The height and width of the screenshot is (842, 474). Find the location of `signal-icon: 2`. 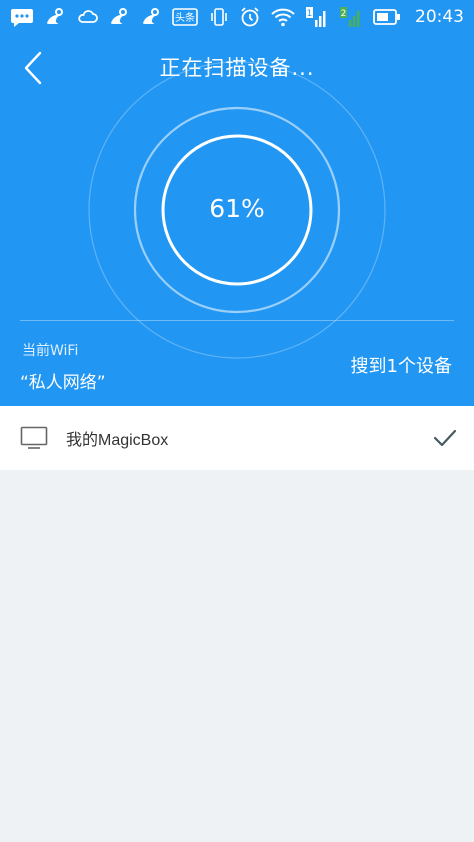

signal-icon: 2 is located at coordinates (351, 17).